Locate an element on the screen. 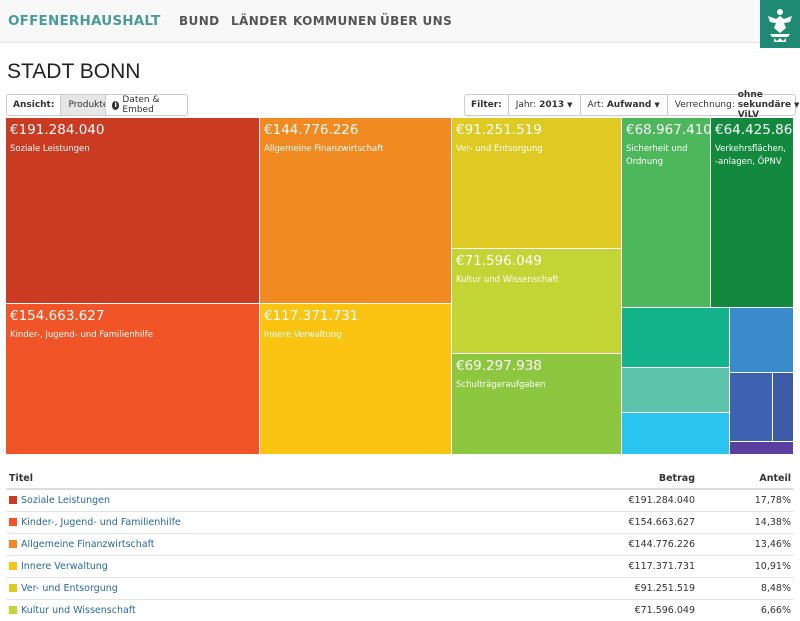 This screenshot has height=621, width=800. tile-amount: €71.596.049 is located at coordinates (499, 261).